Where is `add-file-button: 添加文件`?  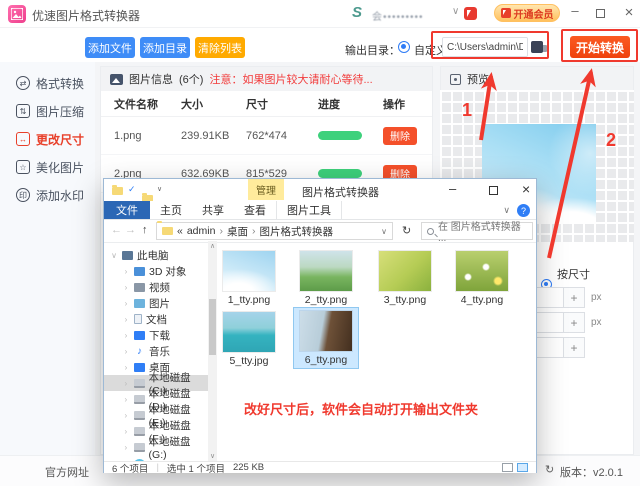
add-file-button: 添加文件 is located at coordinates (110, 47).